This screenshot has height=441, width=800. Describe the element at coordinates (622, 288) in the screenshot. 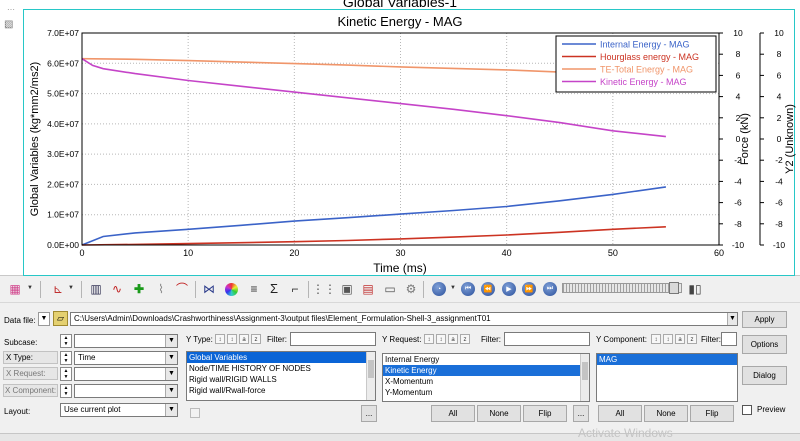

I see `animation-slider` at that location.